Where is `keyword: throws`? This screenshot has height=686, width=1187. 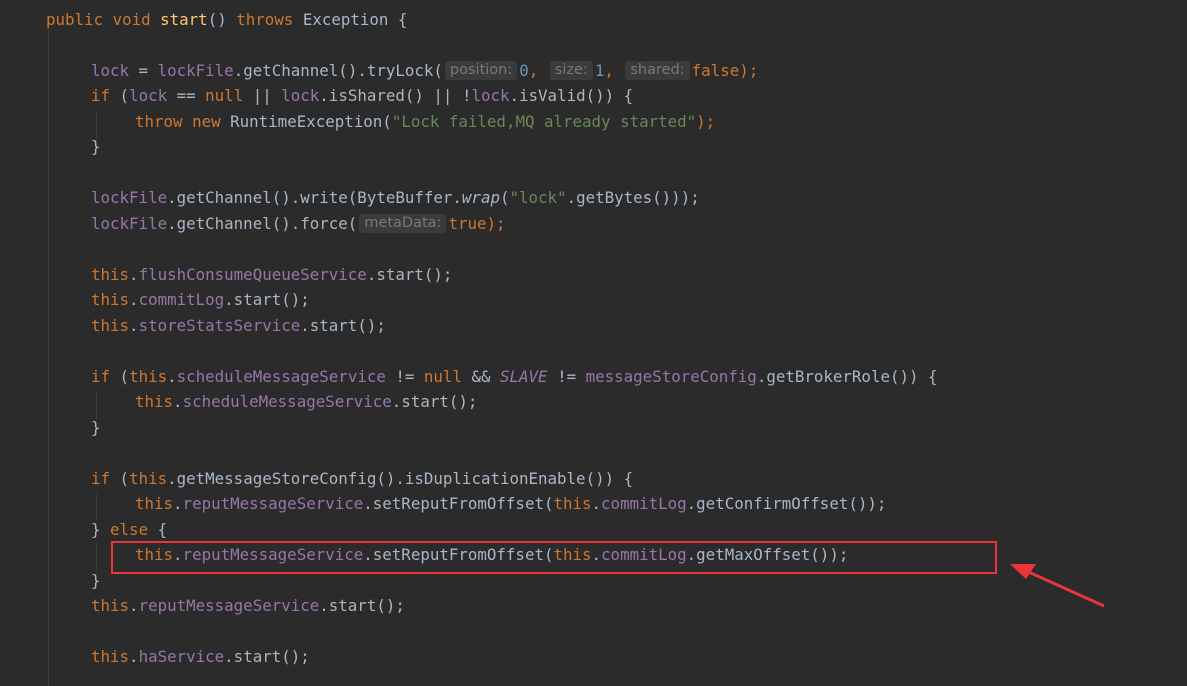
keyword: throws is located at coordinates (269, 19).